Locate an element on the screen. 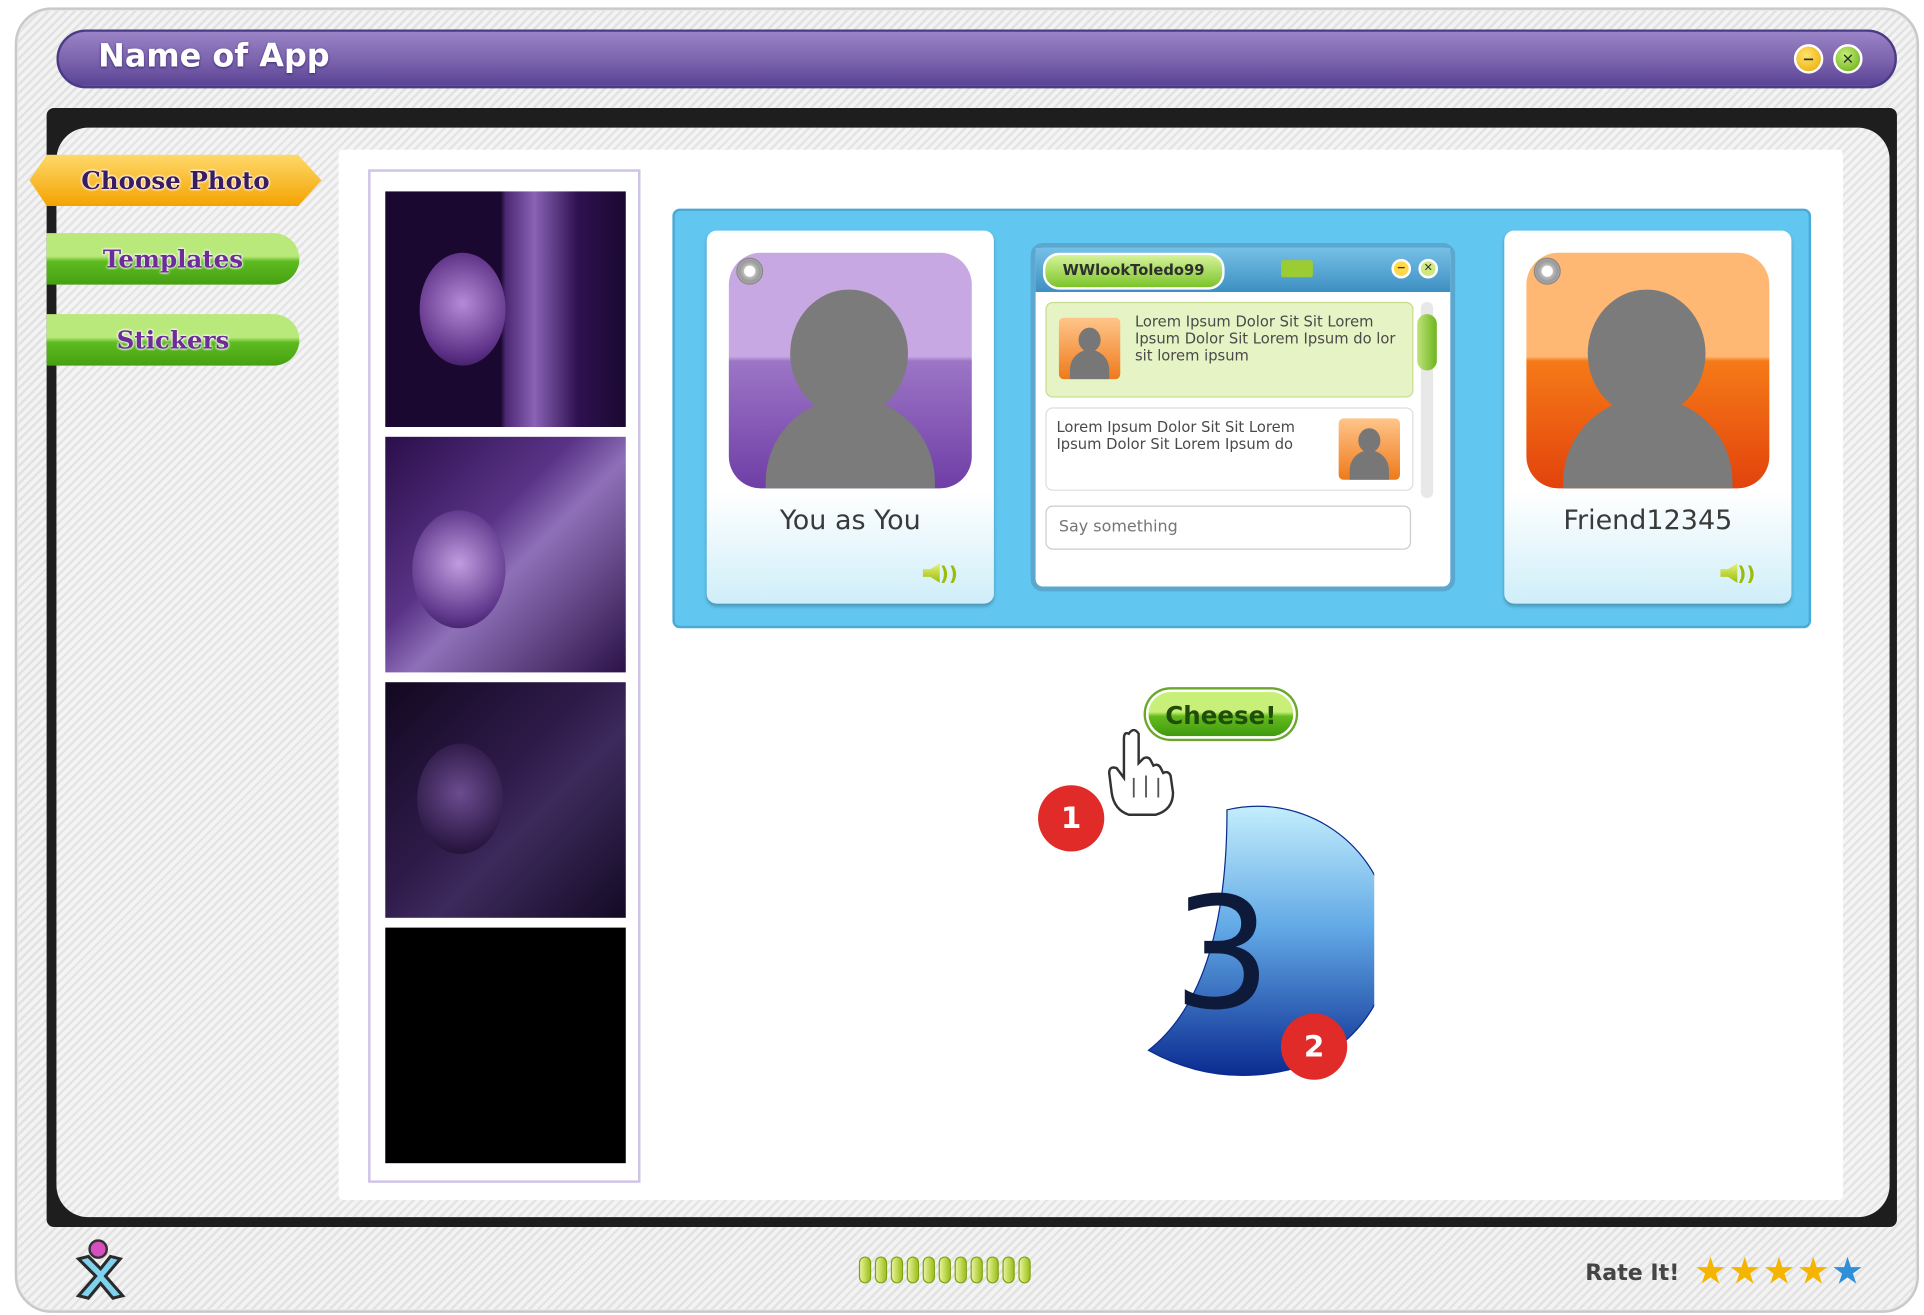  countdown-number: 3 is located at coordinates (1222, 954).